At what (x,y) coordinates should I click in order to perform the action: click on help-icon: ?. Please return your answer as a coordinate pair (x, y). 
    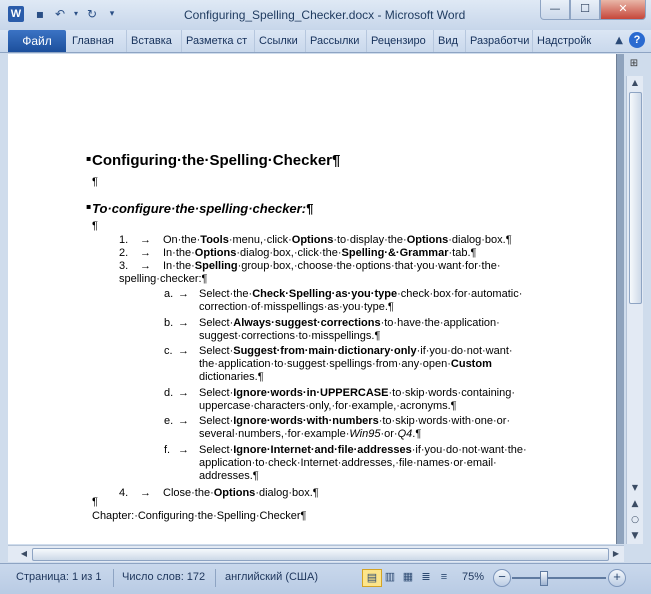
    Looking at the image, I should click on (637, 40).